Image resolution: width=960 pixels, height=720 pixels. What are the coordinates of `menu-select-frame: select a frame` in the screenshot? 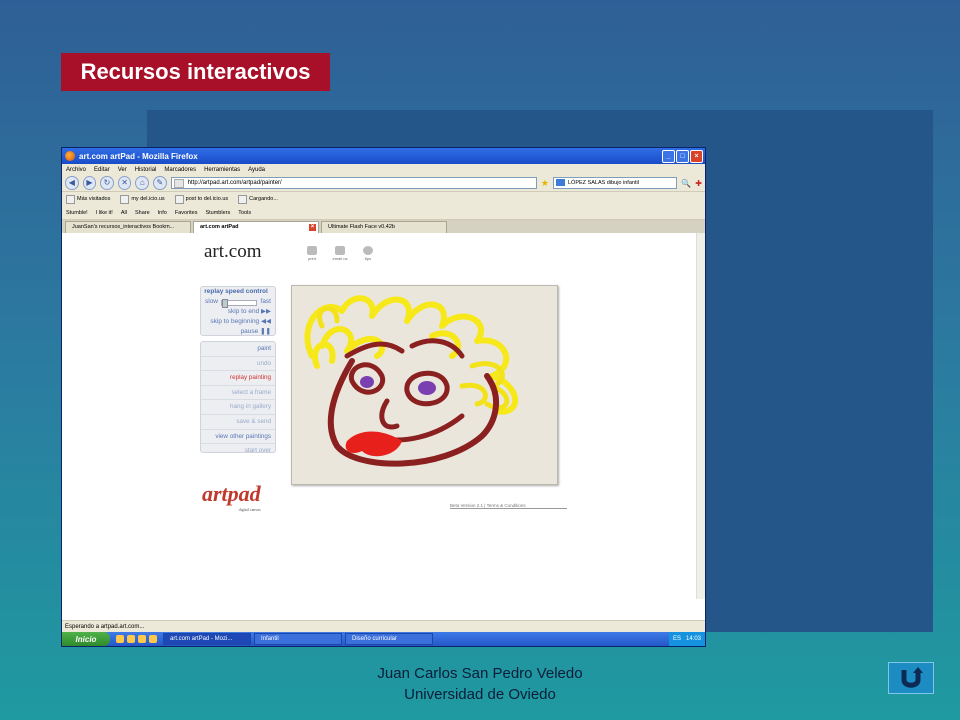 It's located at (238, 393).